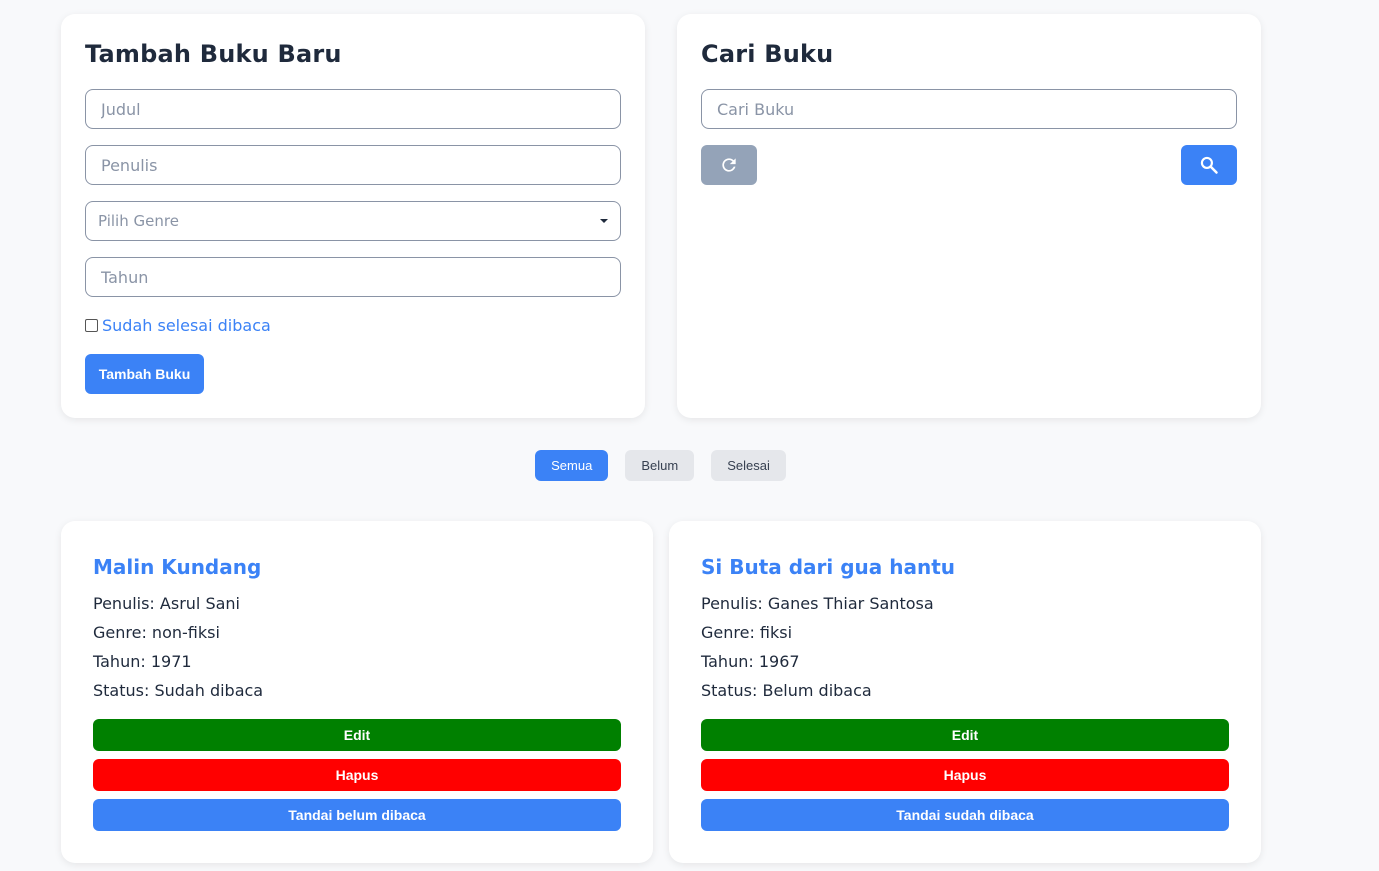 This screenshot has width=1379, height=871. Describe the element at coordinates (828, 567) in the screenshot. I see `book-title: Si Buta dari gua hantu` at that location.